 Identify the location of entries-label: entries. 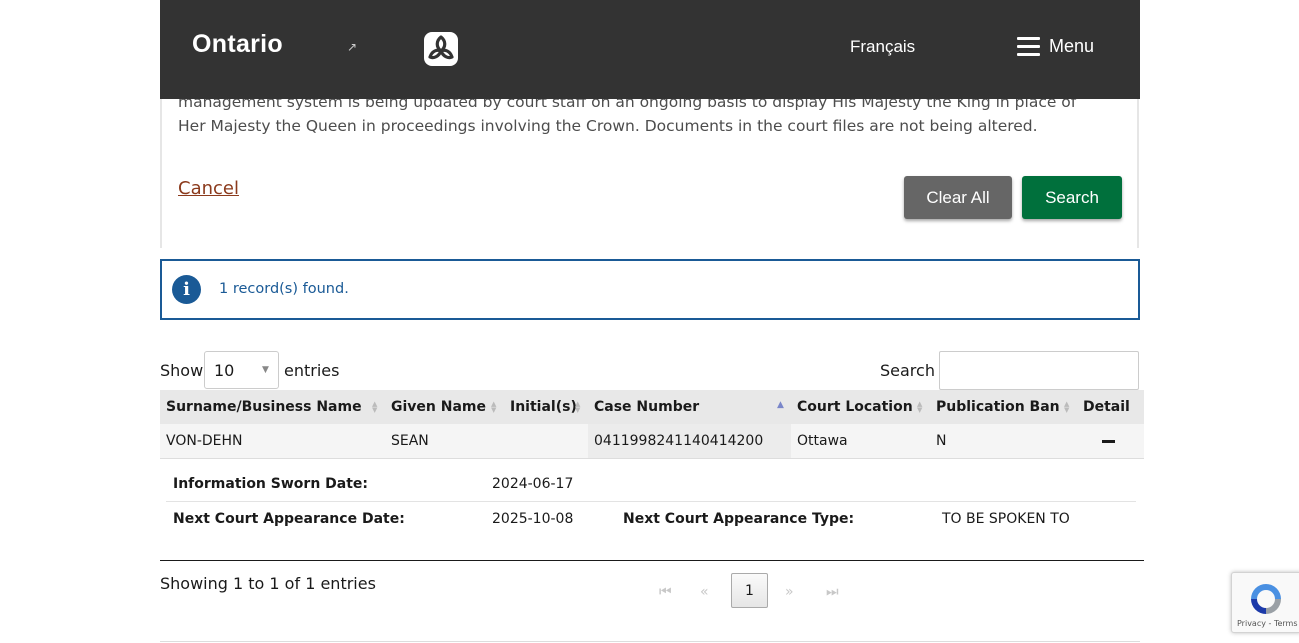
(312, 370).